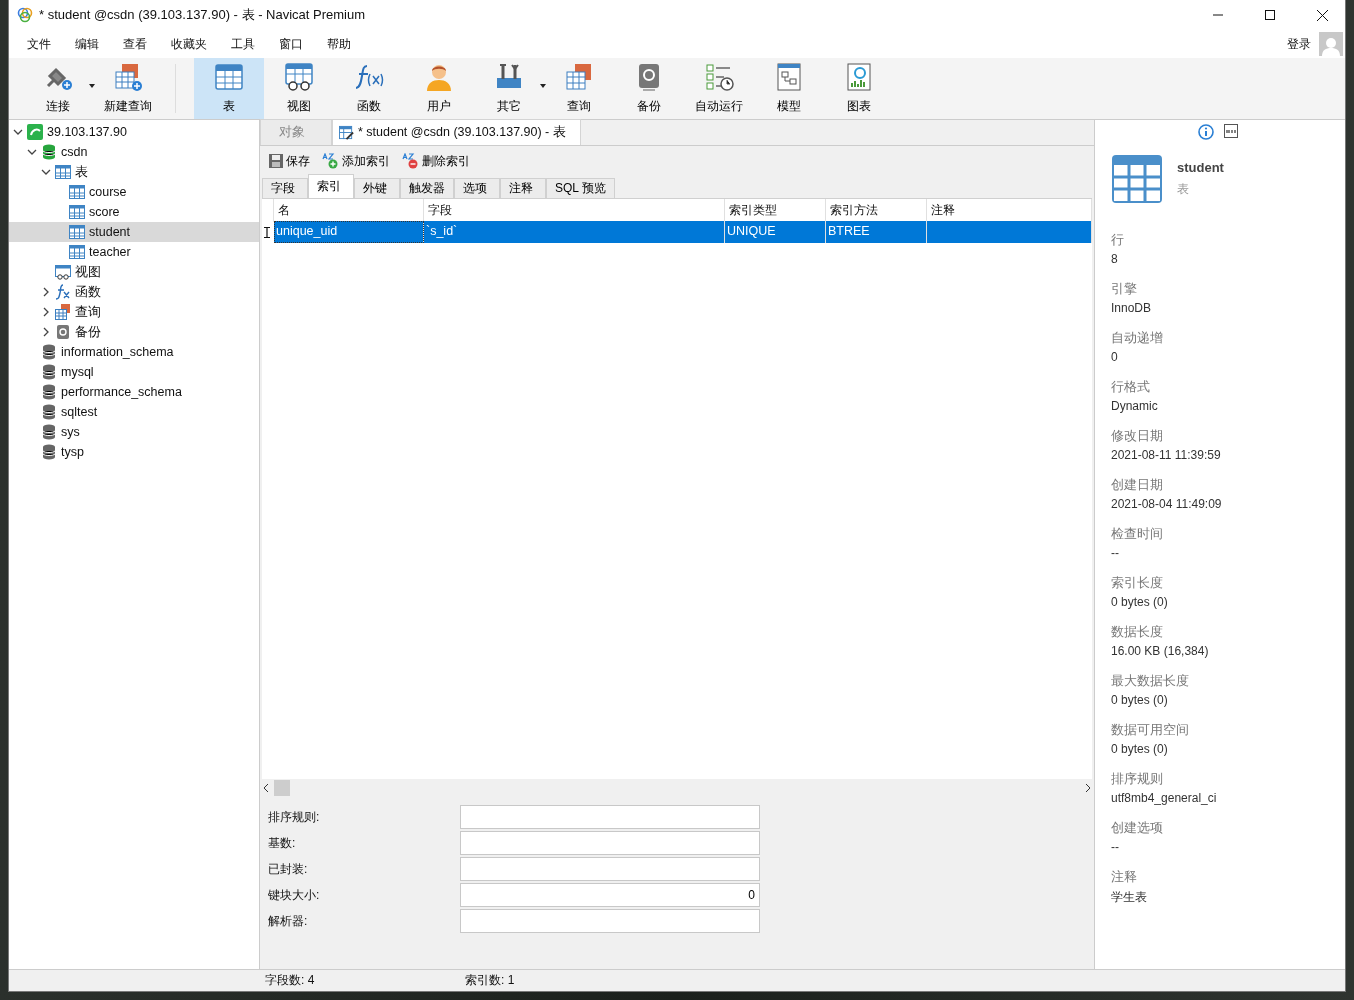  What do you see at coordinates (1115, 357) in the screenshot?
I see `property-value: 0` at bounding box center [1115, 357].